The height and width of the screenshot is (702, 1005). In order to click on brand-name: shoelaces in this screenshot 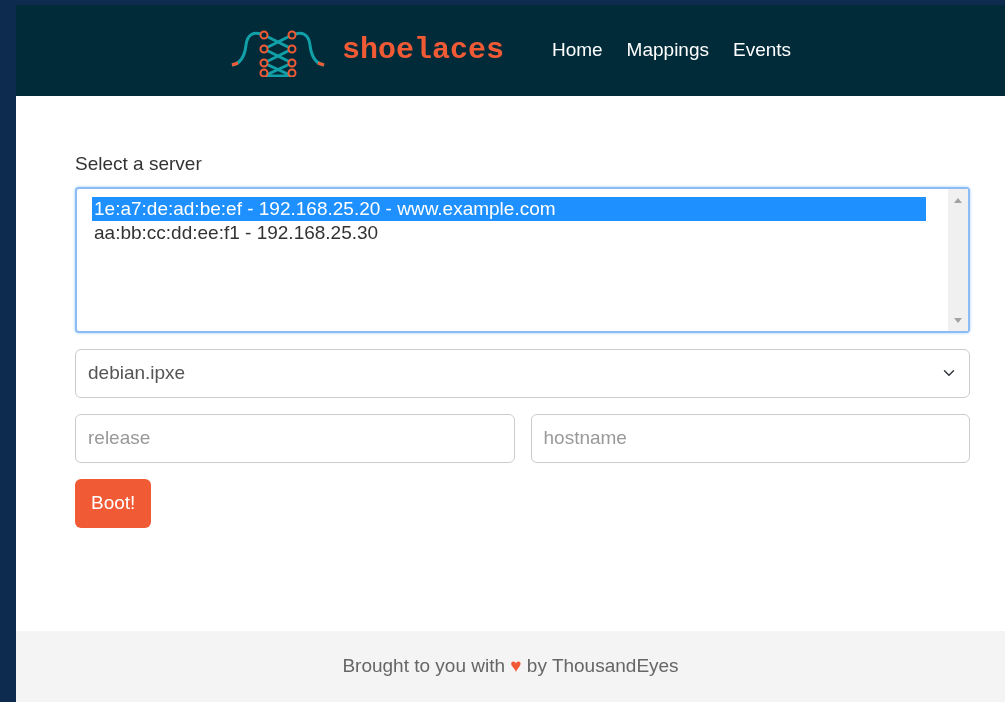, I will do `click(422, 50)`.